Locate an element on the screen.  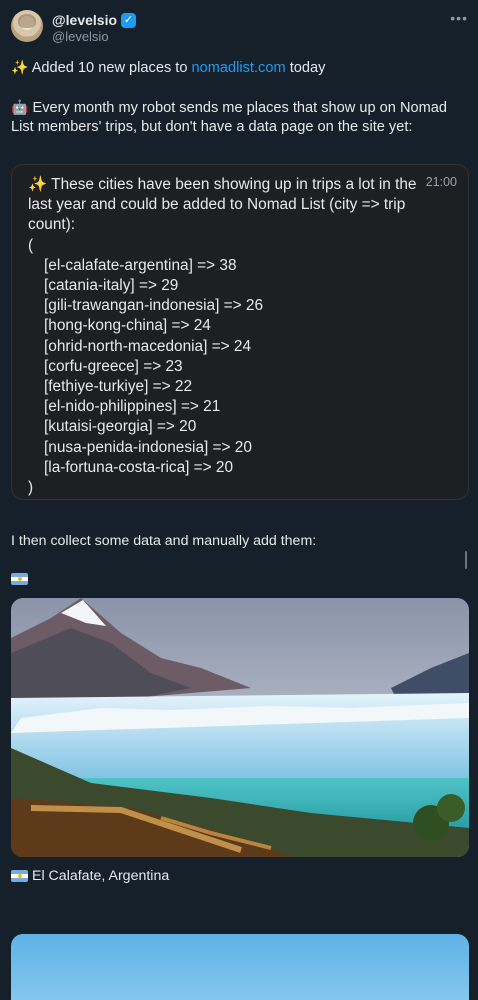
quote-sparkles-emoji: ✨ is located at coordinates (38, 184).